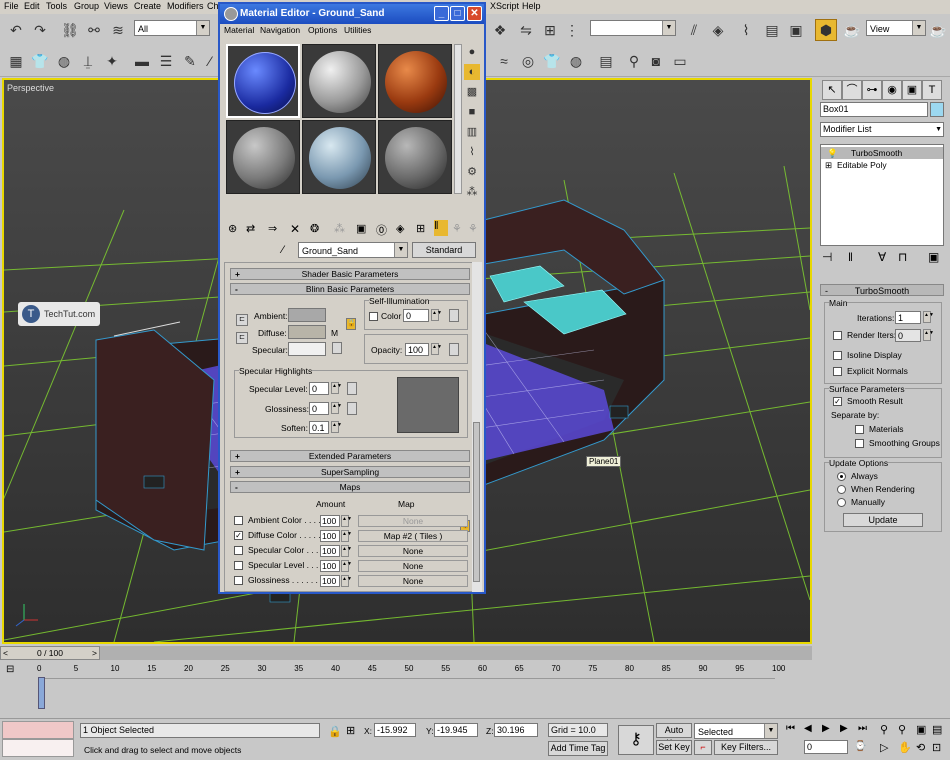  I want to click on diffuse-map-button: M, so click(334, 333).